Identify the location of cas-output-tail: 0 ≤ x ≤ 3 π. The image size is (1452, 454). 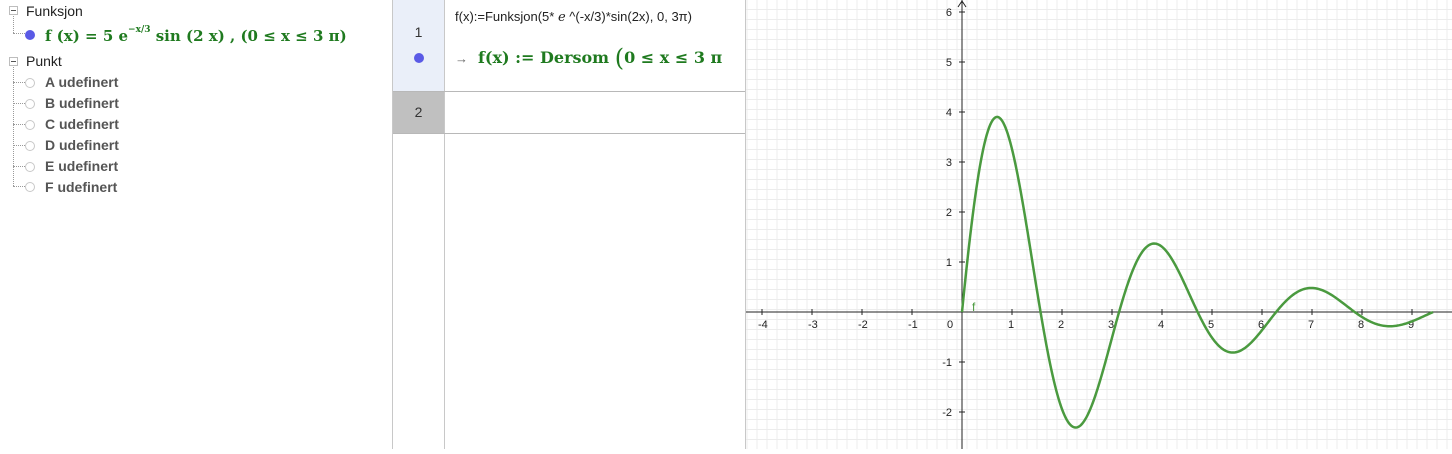
(673, 57).